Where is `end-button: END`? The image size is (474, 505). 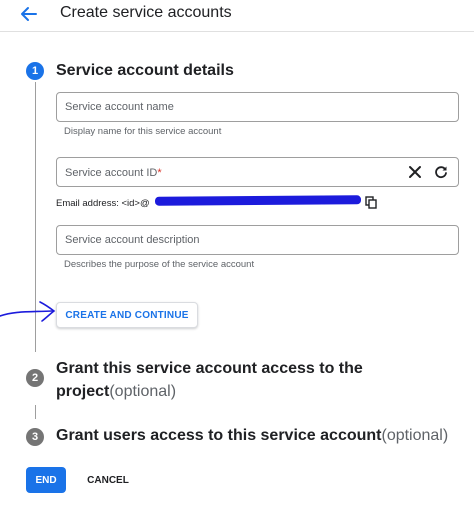
end-button: END is located at coordinates (46, 480).